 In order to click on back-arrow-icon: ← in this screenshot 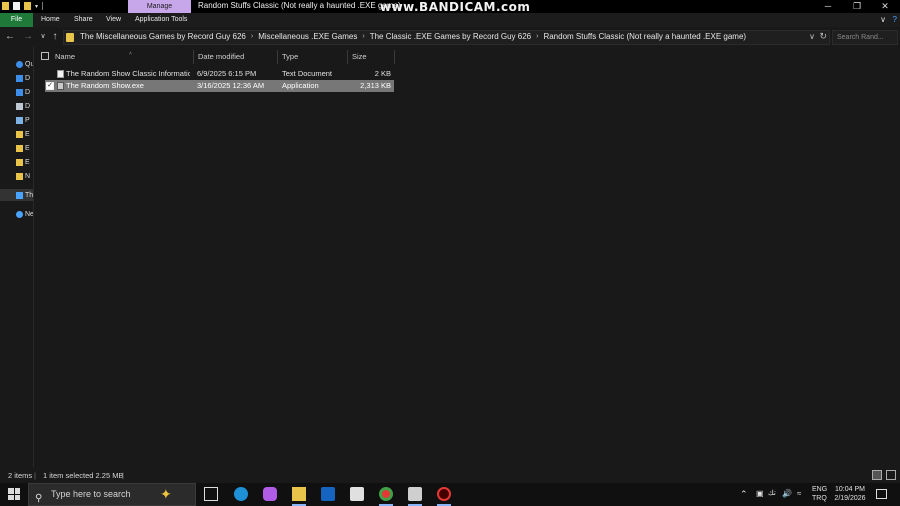, I will do `click(10, 37)`.